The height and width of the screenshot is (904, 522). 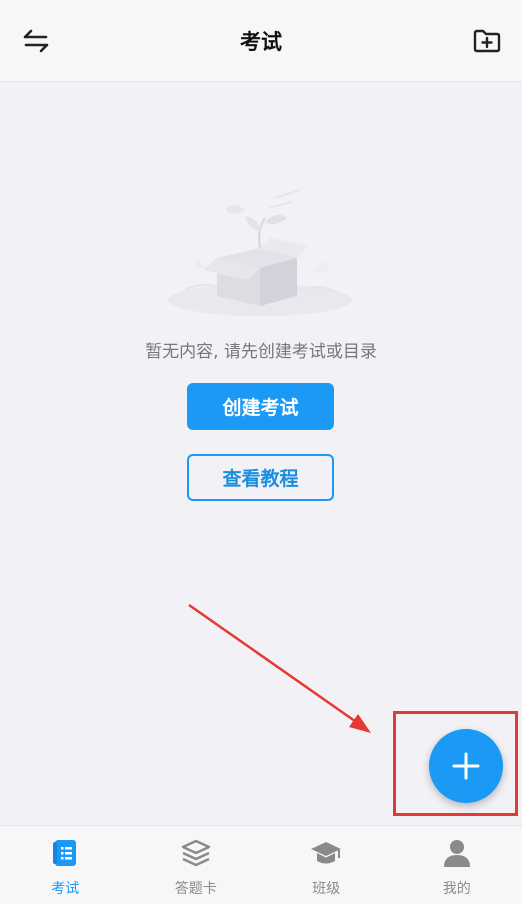 What do you see at coordinates (326, 853) in the screenshot?
I see `graduation-cap-icon` at bounding box center [326, 853].